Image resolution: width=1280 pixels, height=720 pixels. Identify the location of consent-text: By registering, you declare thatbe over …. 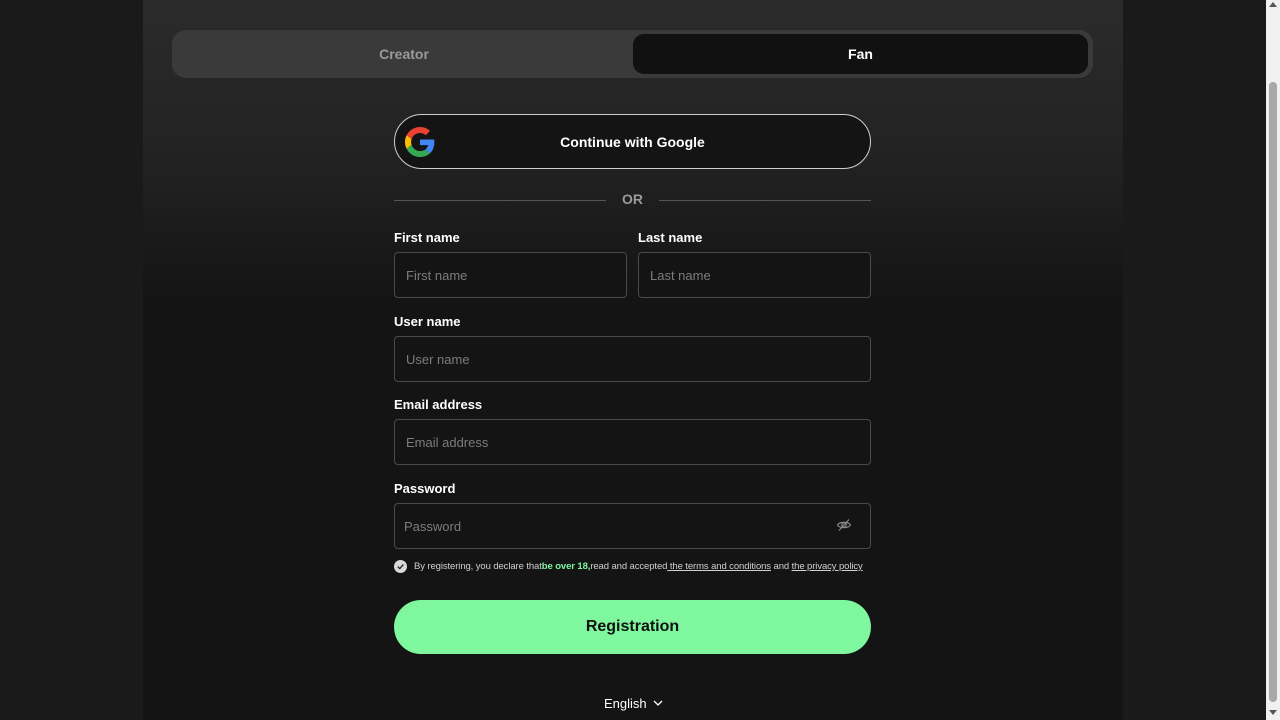
(638, 566).